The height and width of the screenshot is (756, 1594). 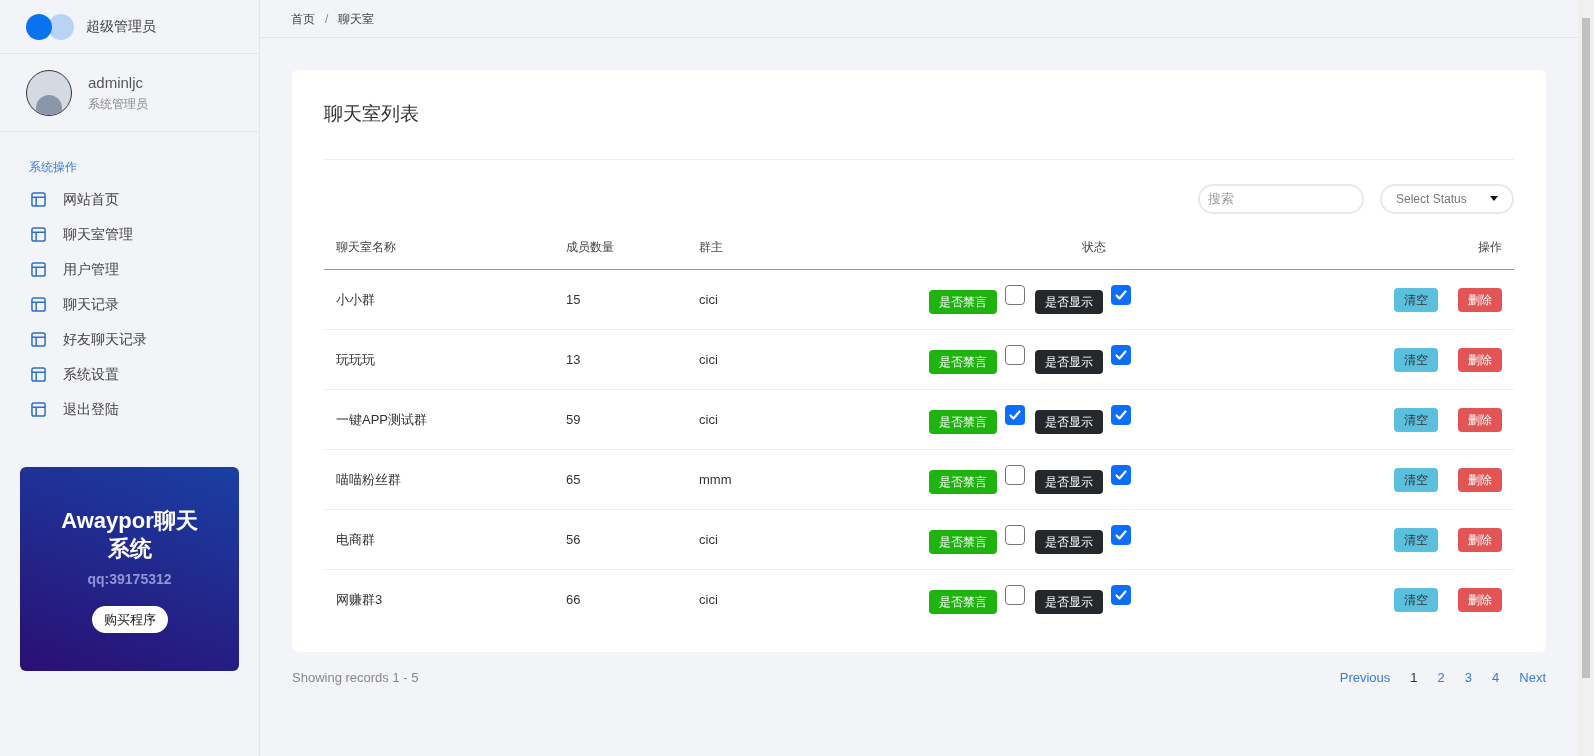 What do you see at coordinates (355, 677) in the screenshot?
I see `records-info: Showing records 1 - 5` at bounding box center [355, 677].